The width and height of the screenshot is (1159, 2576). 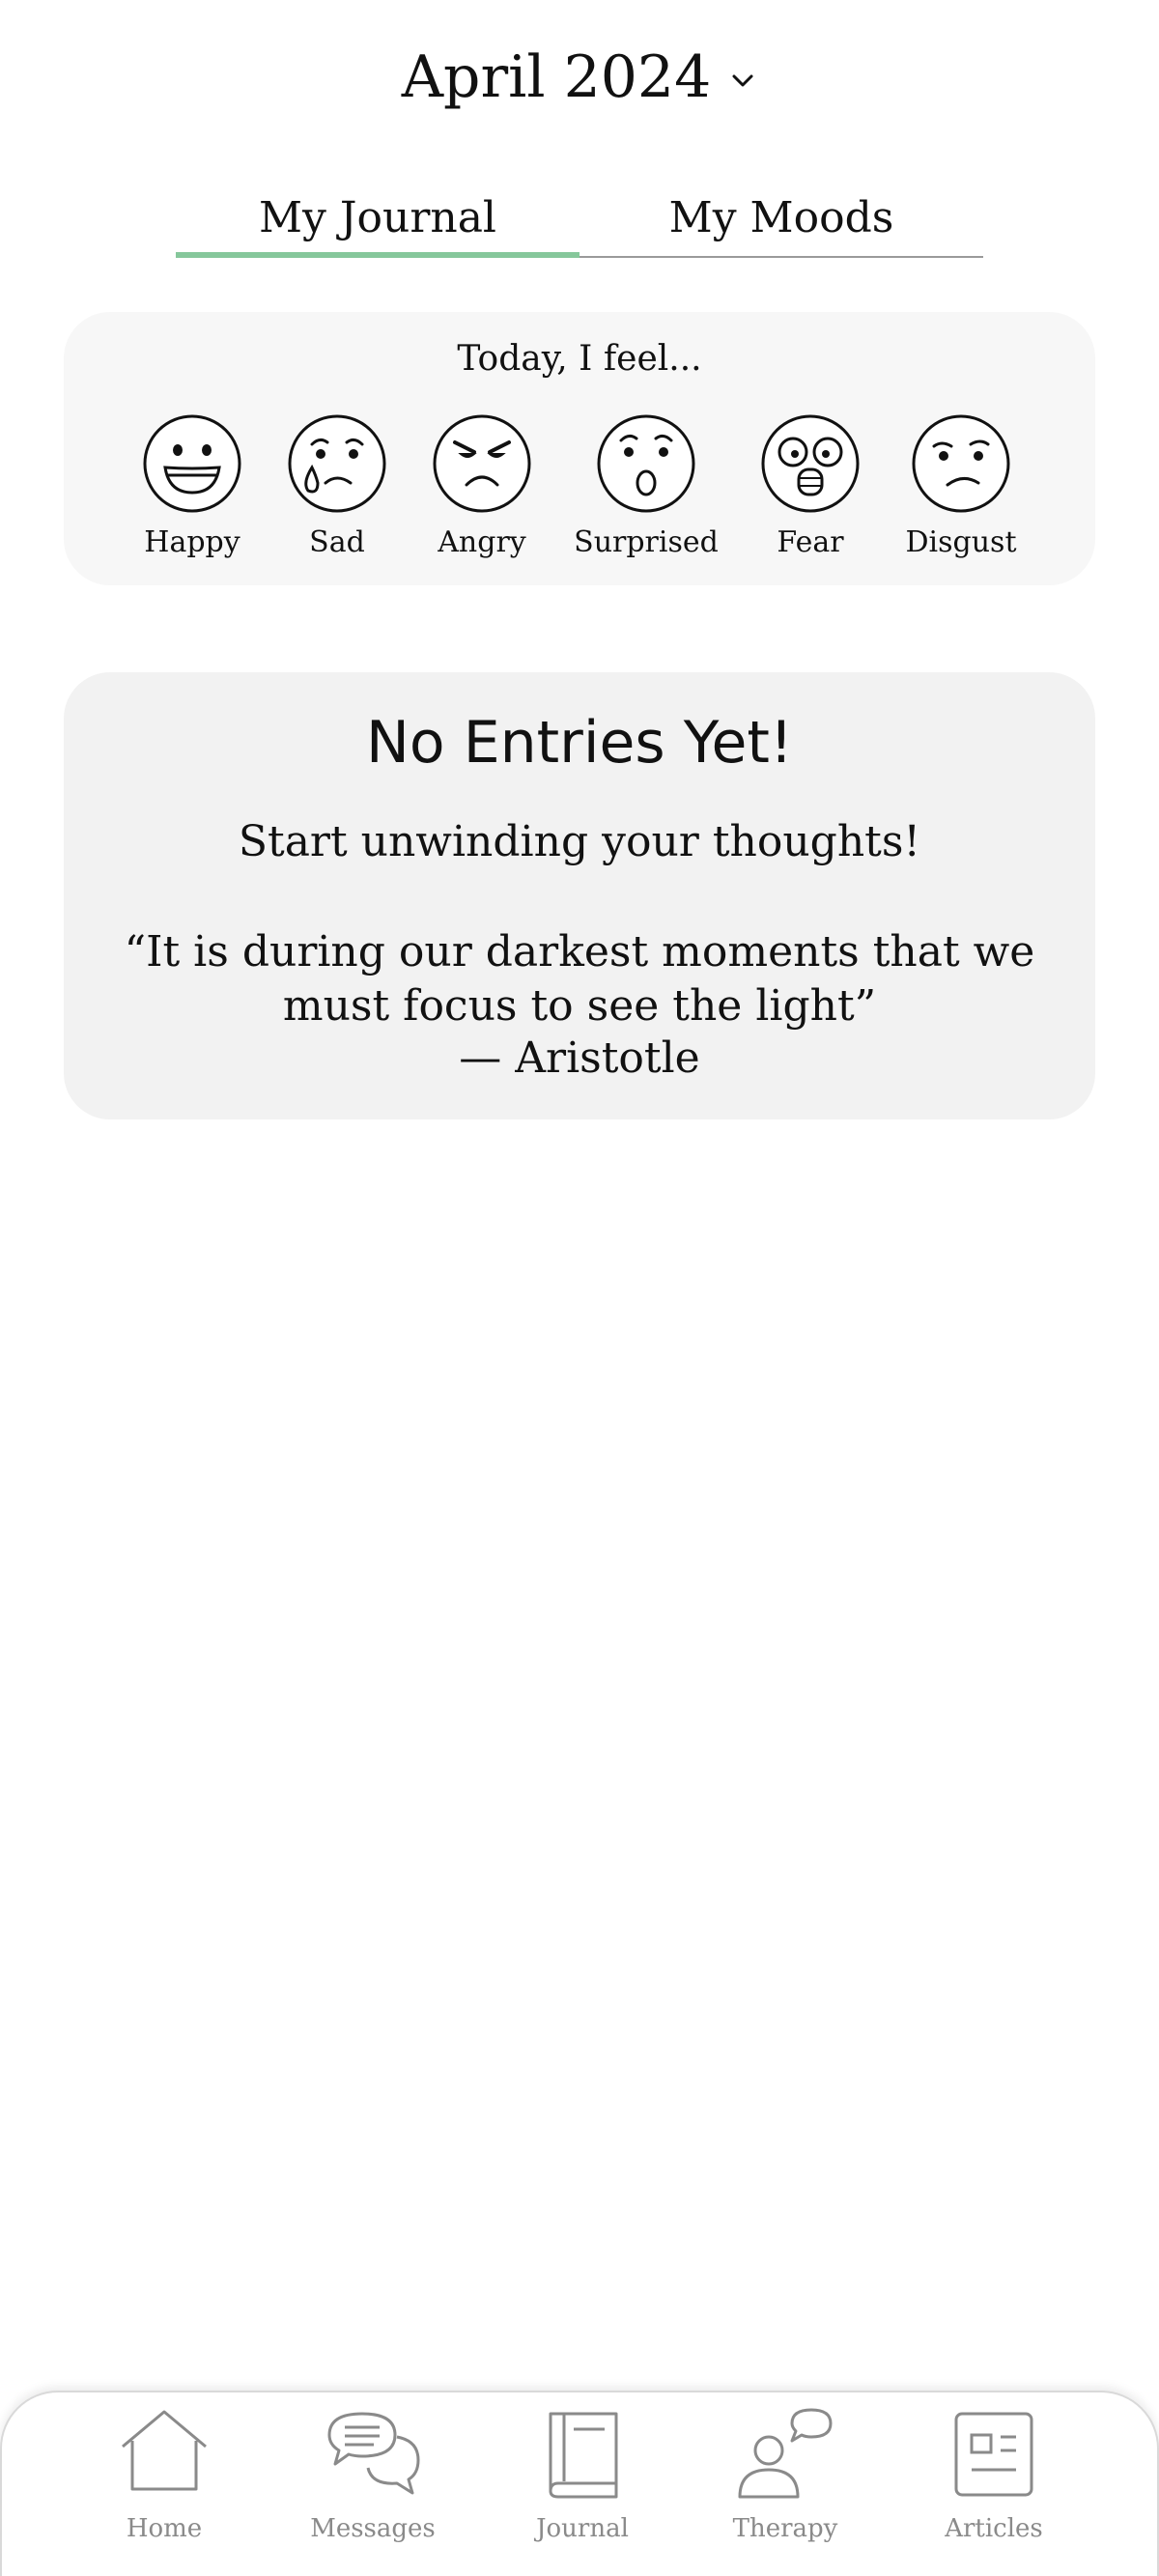 What do you see at coordinates (994, 2454) in the screenshot?
I see `articles-icon` at bounding box center [994, 2454].